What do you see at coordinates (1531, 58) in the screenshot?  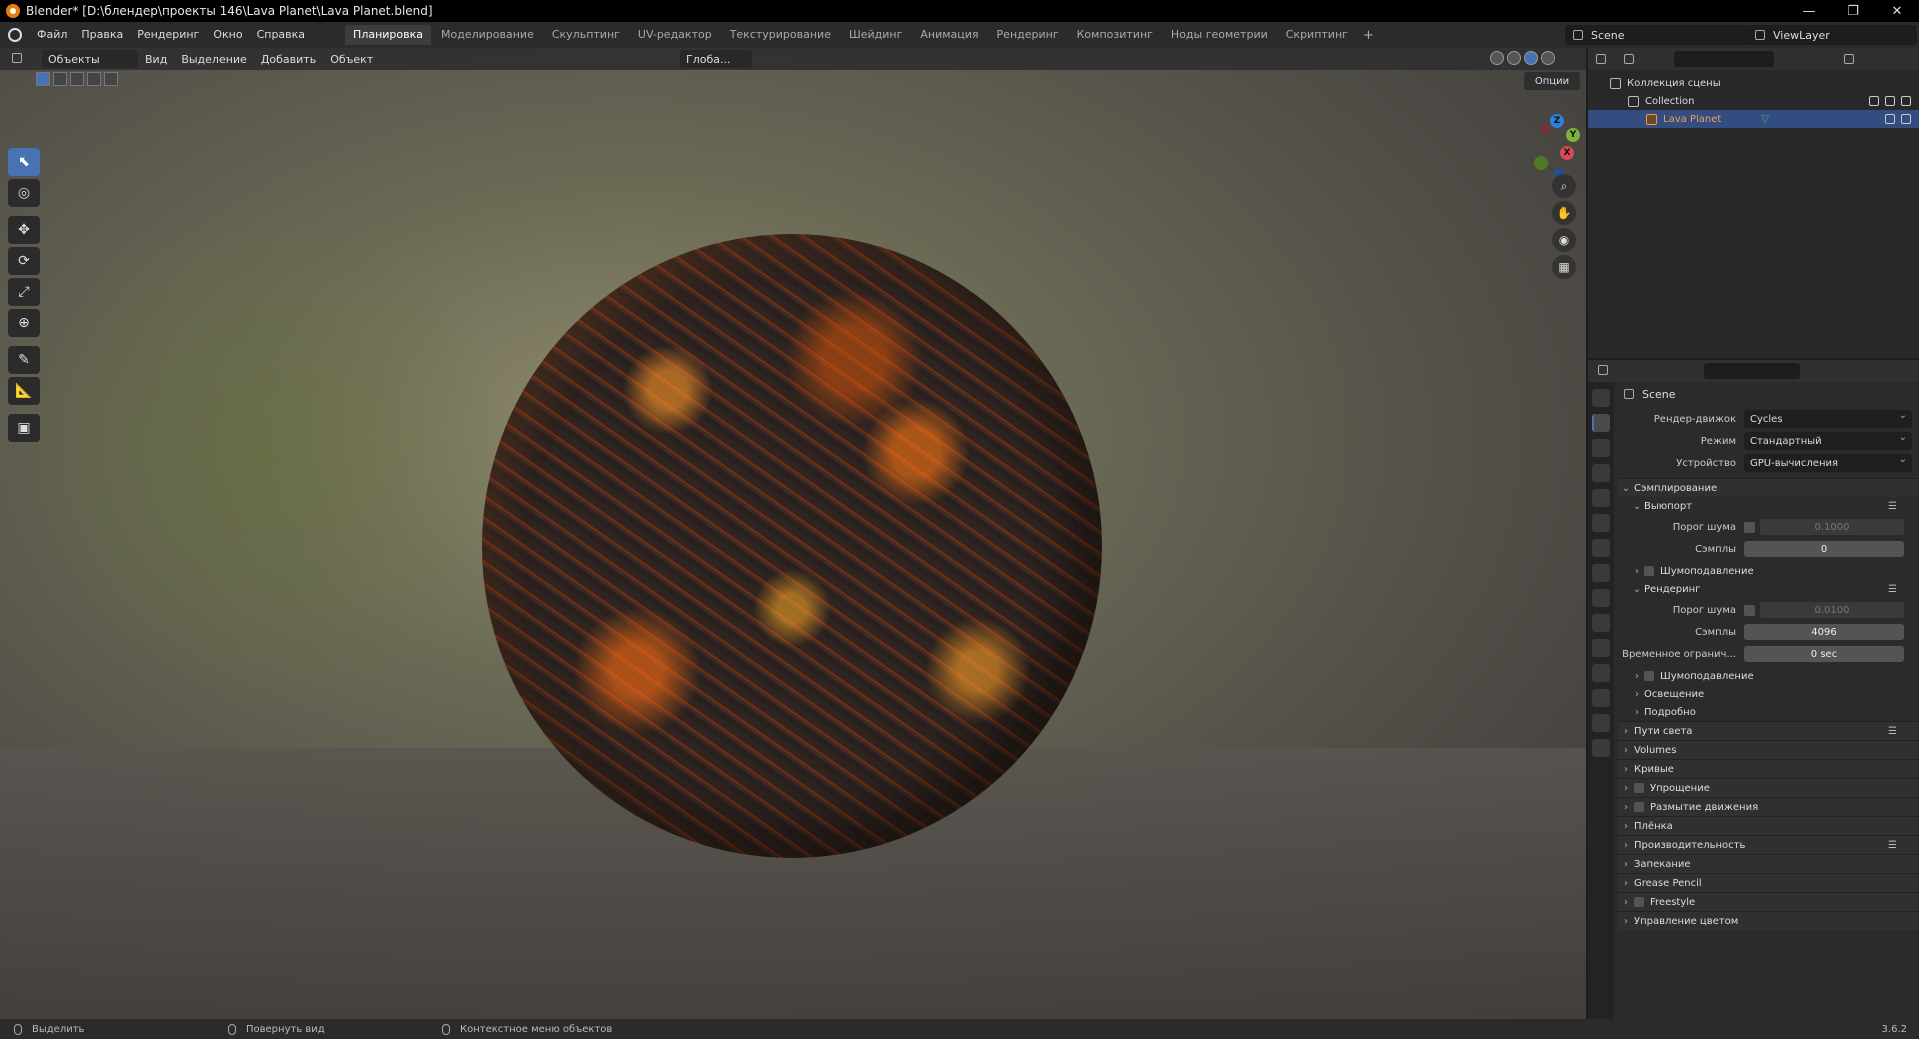 I see `material-preview-icon` at bounding box center [1531, 58].